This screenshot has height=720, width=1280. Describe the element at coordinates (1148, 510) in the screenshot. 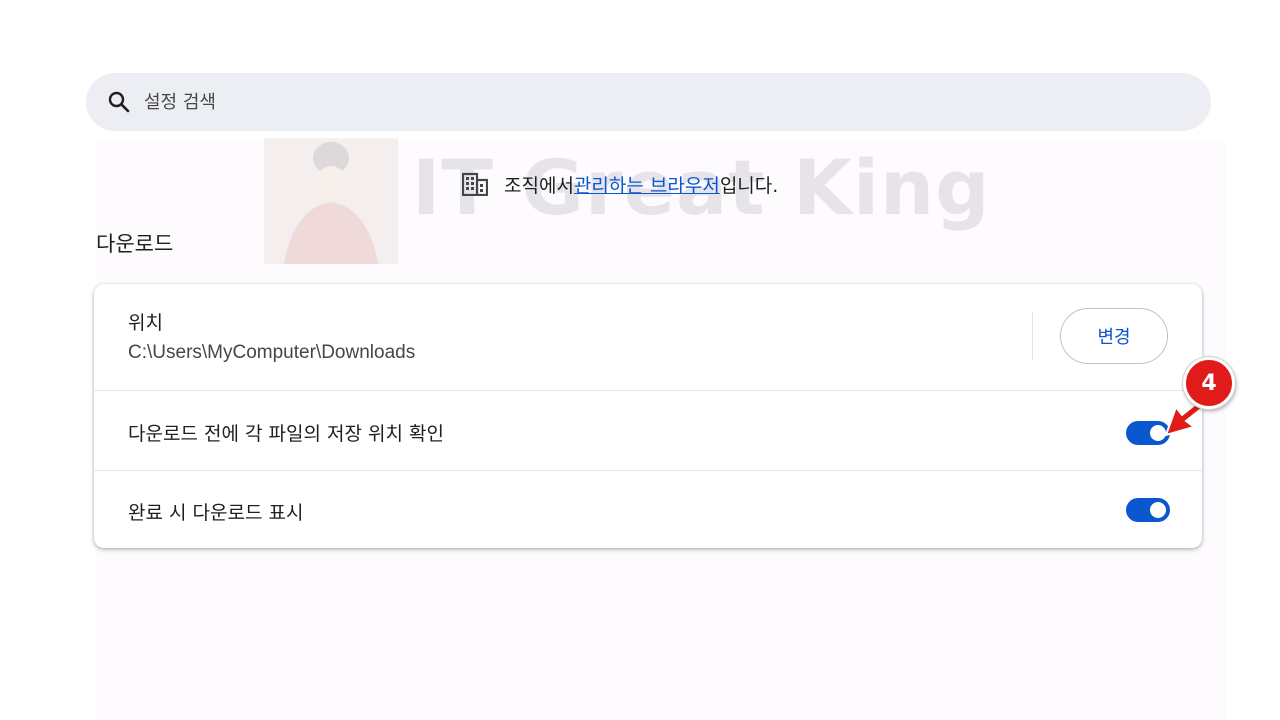

I see `show-downloads-toggle` at that location.